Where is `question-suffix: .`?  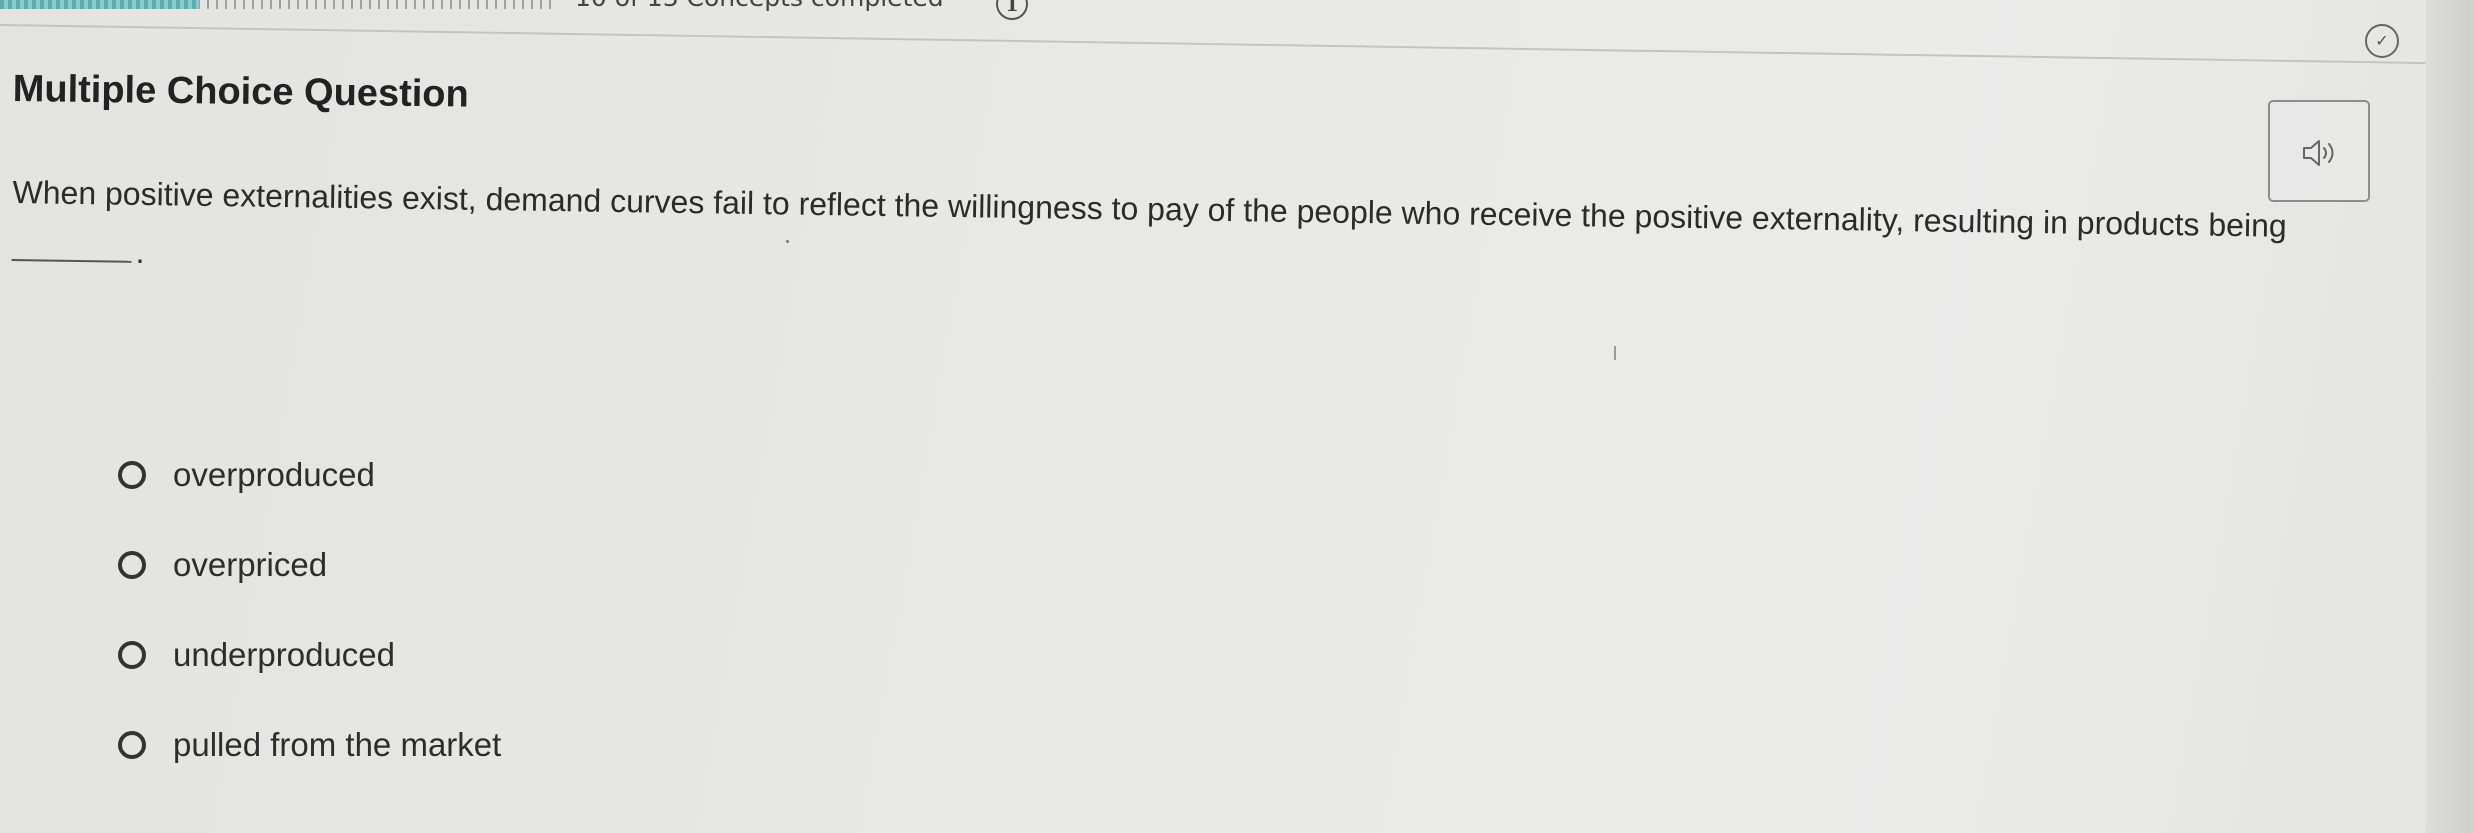 question-suffix: . is located at coordinates (140, 251).